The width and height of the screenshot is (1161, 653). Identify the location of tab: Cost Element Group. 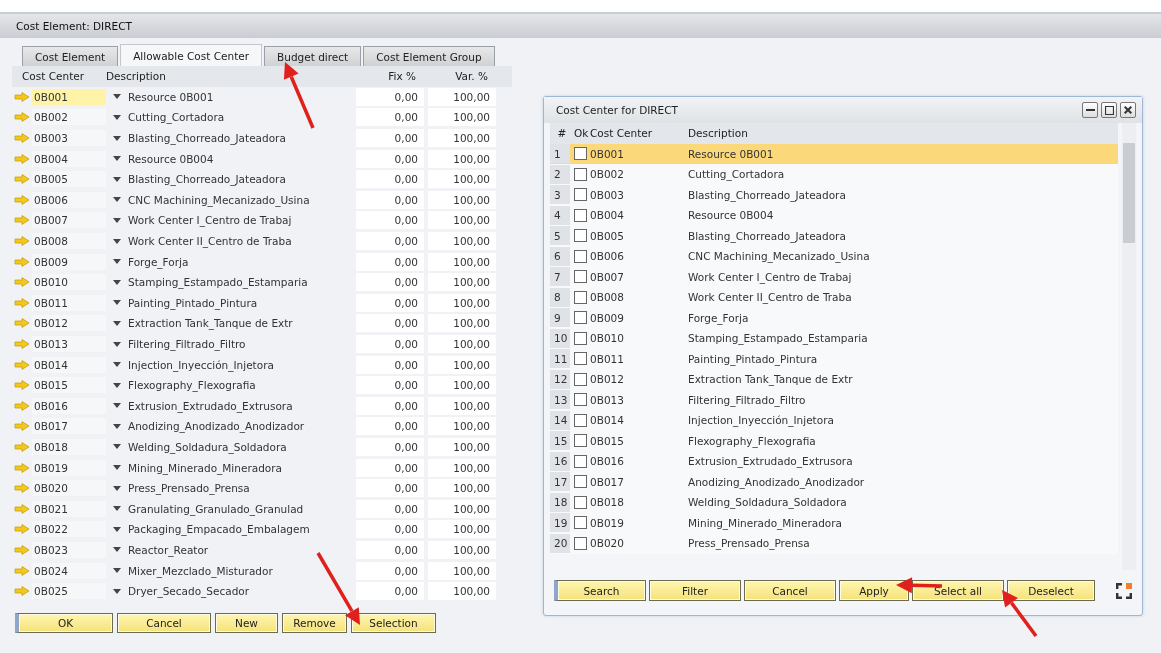
(429, 56).